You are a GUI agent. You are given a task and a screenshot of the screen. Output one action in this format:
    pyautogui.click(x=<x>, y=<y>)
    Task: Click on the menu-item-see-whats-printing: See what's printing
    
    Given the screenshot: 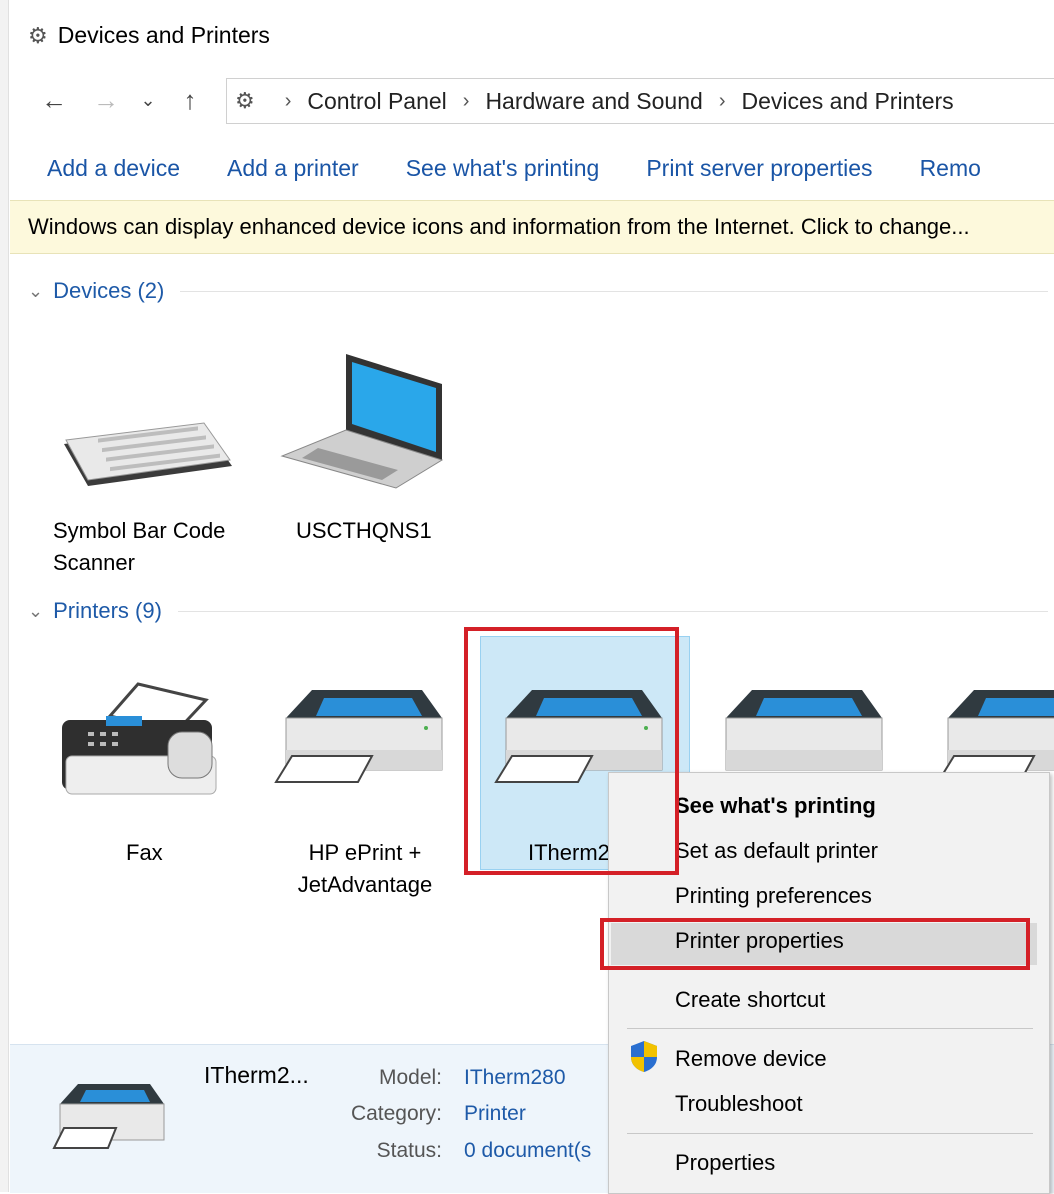 What is the action you would take?
    pyautogui.click(x=775, y=806)
    